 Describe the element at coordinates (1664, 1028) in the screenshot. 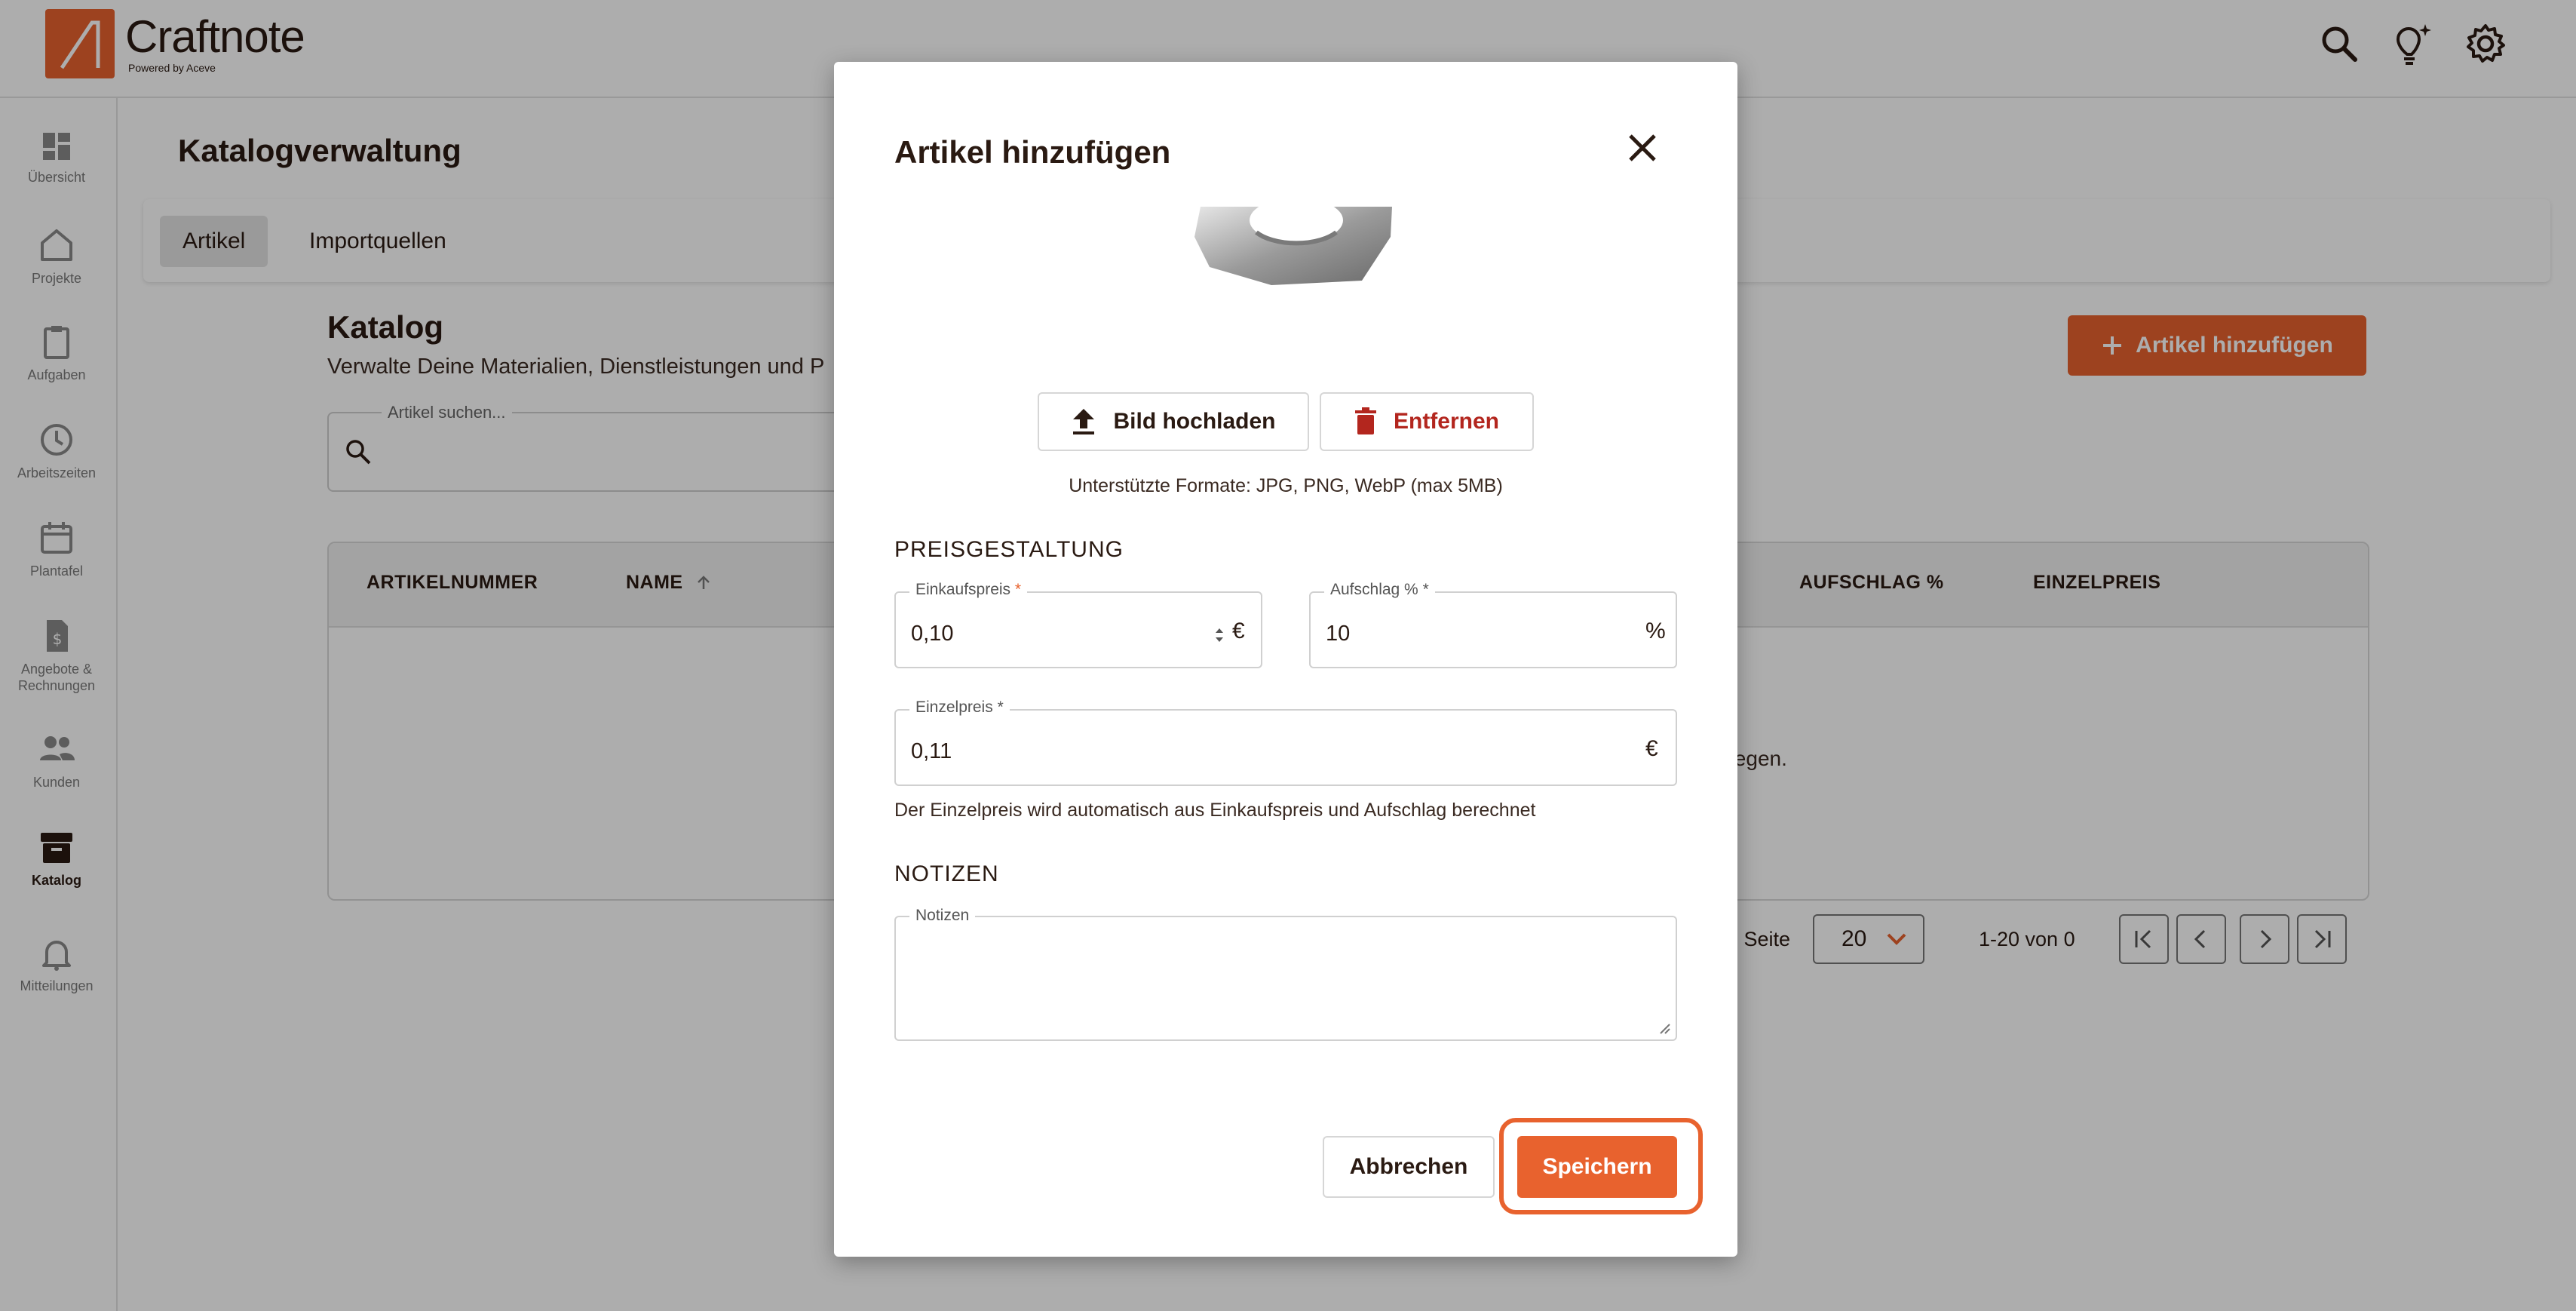

I see `resize-handle-icon` at that location.